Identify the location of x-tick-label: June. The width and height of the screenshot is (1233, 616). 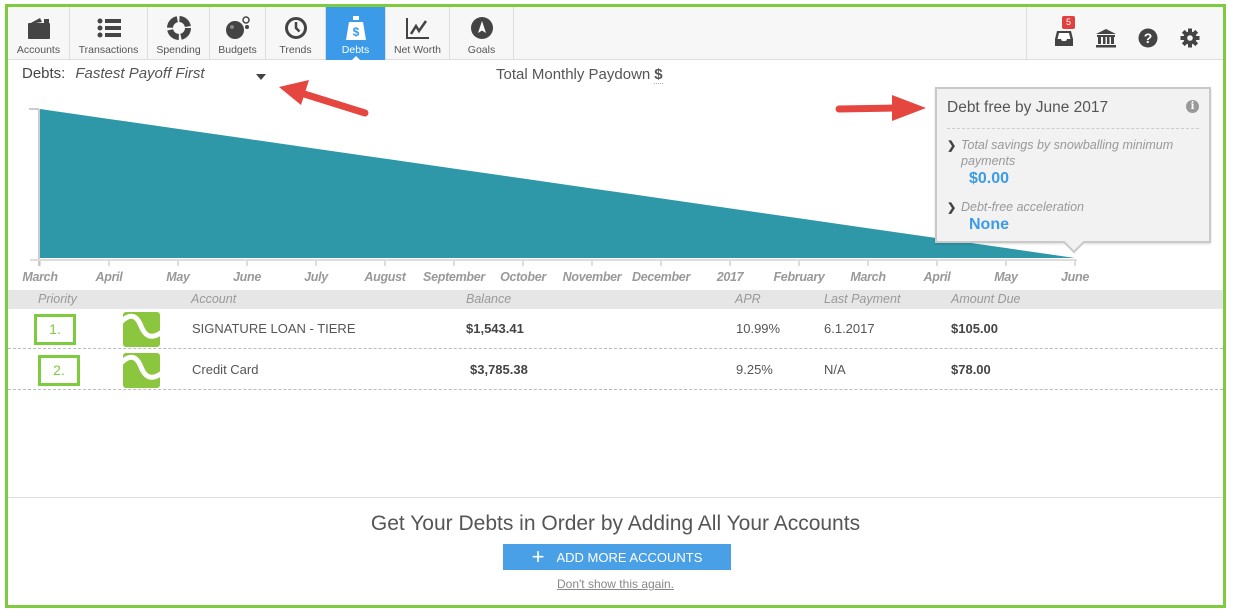
(1075, 277).